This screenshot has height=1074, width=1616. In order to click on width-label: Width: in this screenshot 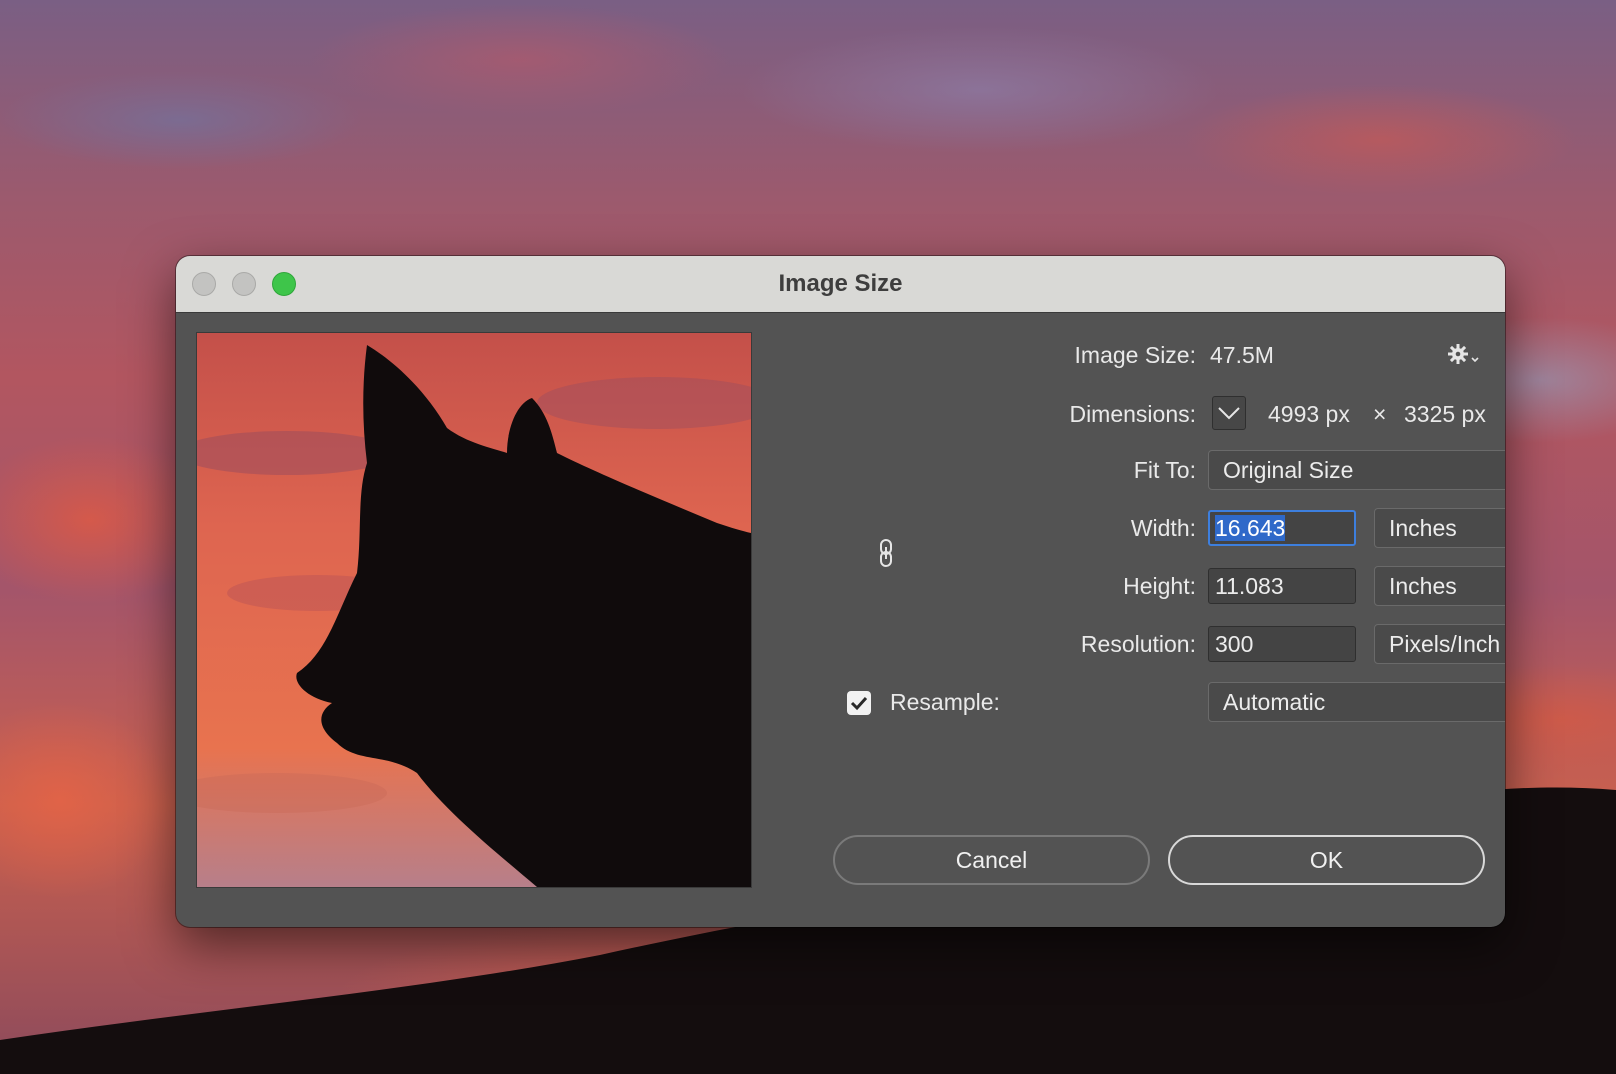, I will do `click(1163, 528)`.